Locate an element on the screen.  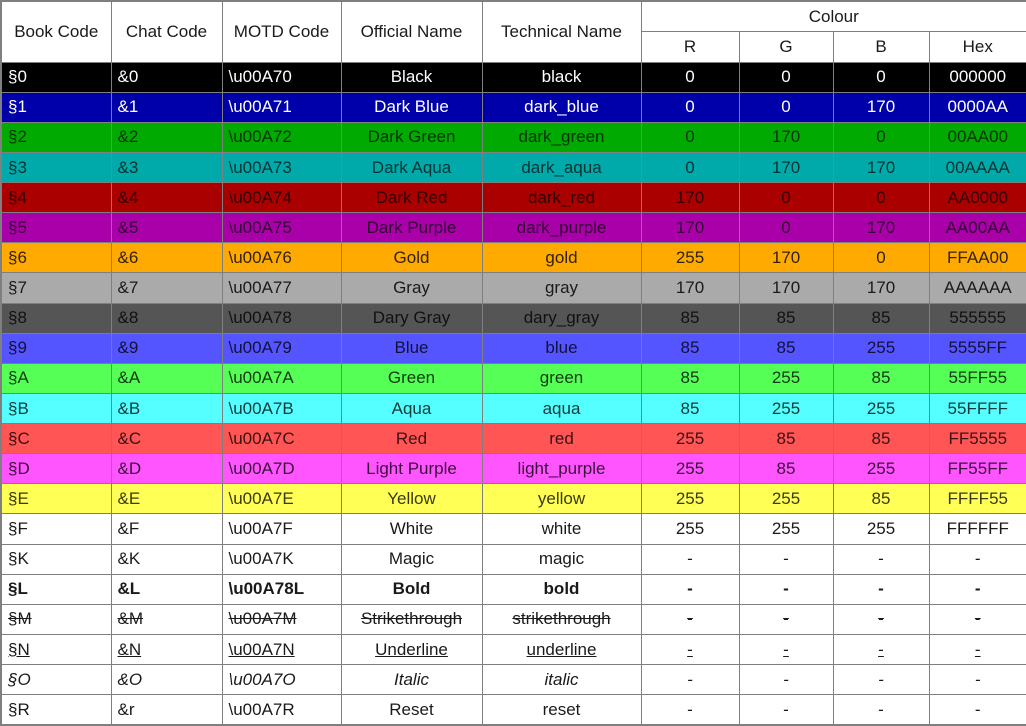
cell-technical-name: strikethrough is located at coordinates (561, 619).